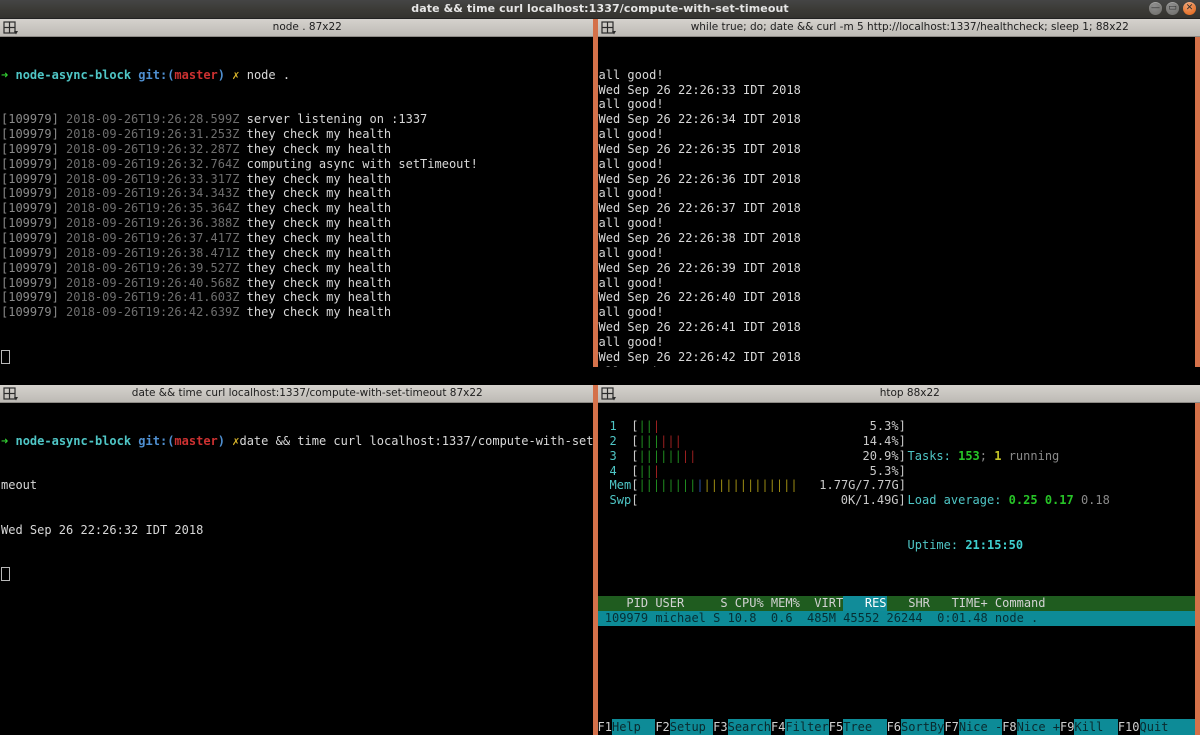  Describe the element at coordinates (951, 727) in the screenshot. I see `fn-key-f7: F7` at that location.